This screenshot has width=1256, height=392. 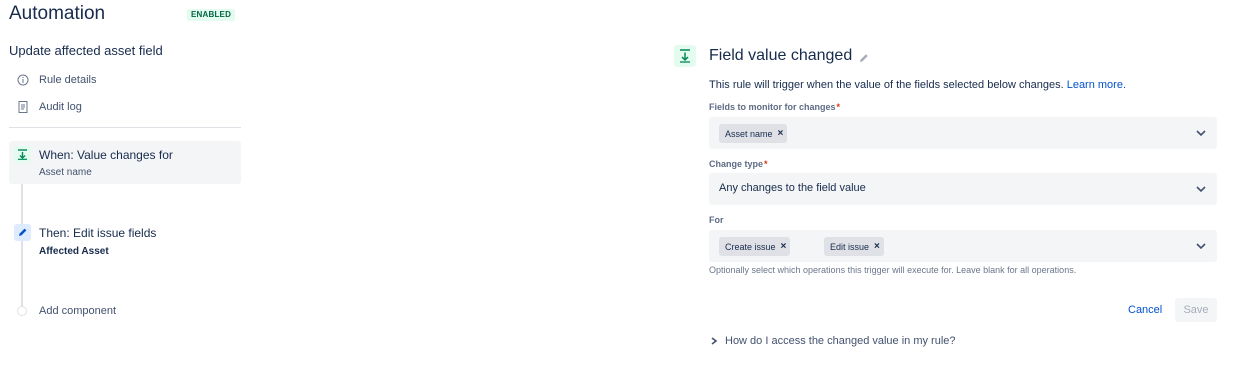 What do you see at coordinates (106, 155) in the screenshot?
I see `trigger-title: When: Value changes for` at bounding box center [106, 155].